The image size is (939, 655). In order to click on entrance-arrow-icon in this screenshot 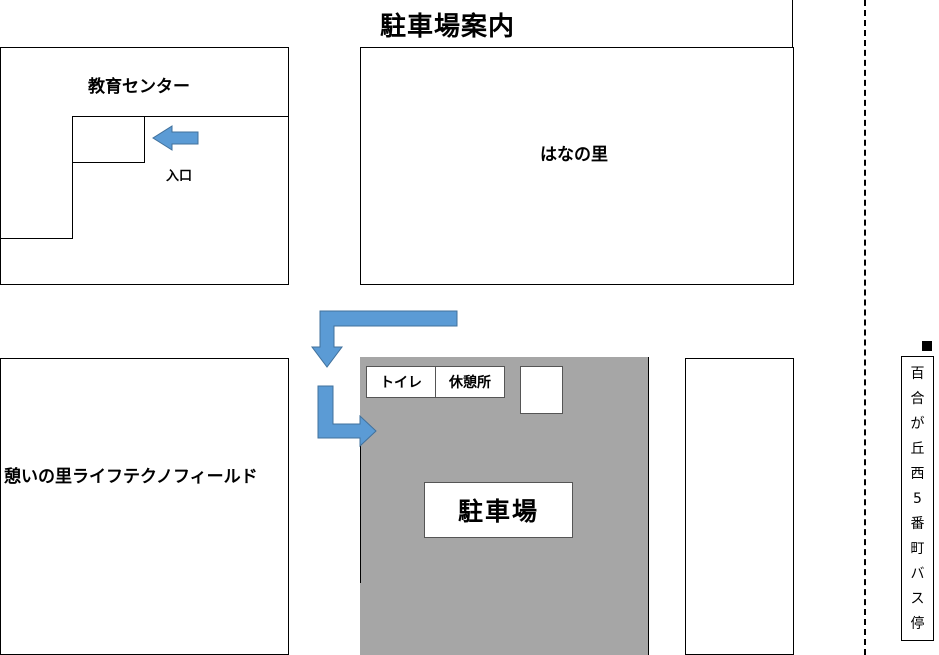, I will do `click(175, 138)`.